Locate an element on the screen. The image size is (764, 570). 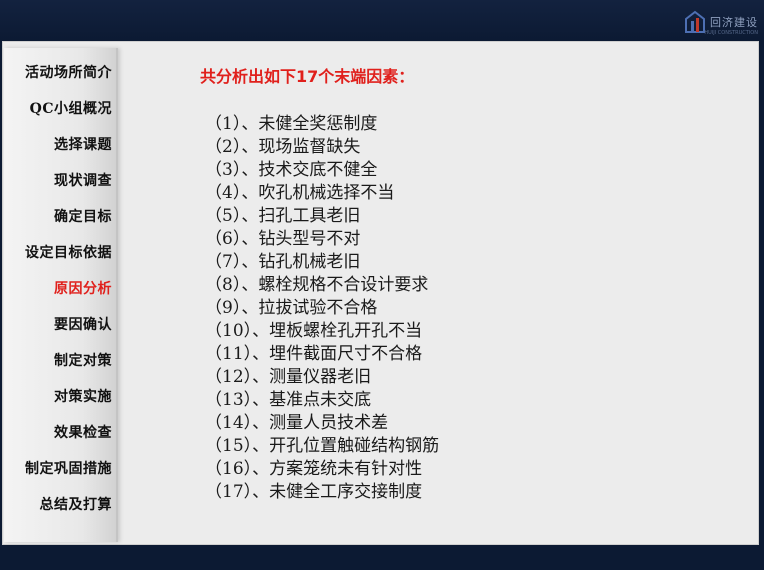
list-item: （4）、吹孔机械选择不当 is located at coordinates (300, 193).